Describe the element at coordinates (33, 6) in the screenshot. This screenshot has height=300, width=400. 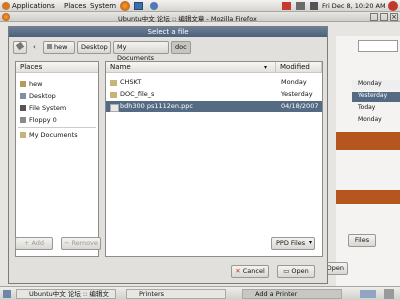
I see `menu-applications: Applications` at that location.